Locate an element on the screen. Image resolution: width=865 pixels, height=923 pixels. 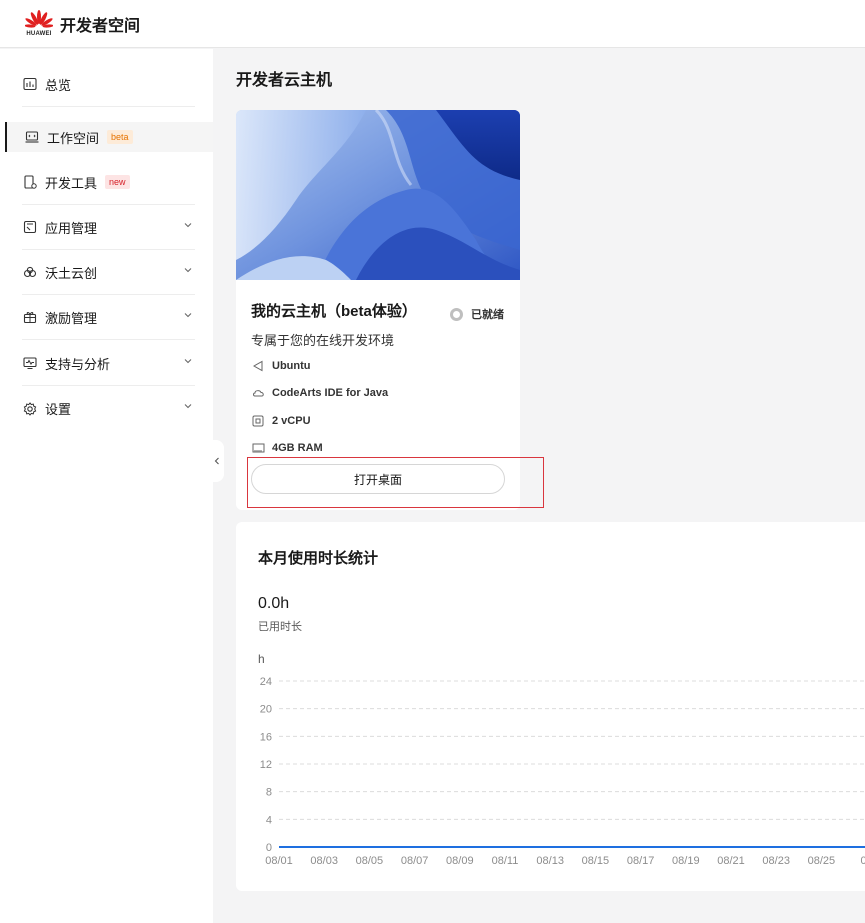
x-tick-label: 08/13 is located at coordinates (550, 861).